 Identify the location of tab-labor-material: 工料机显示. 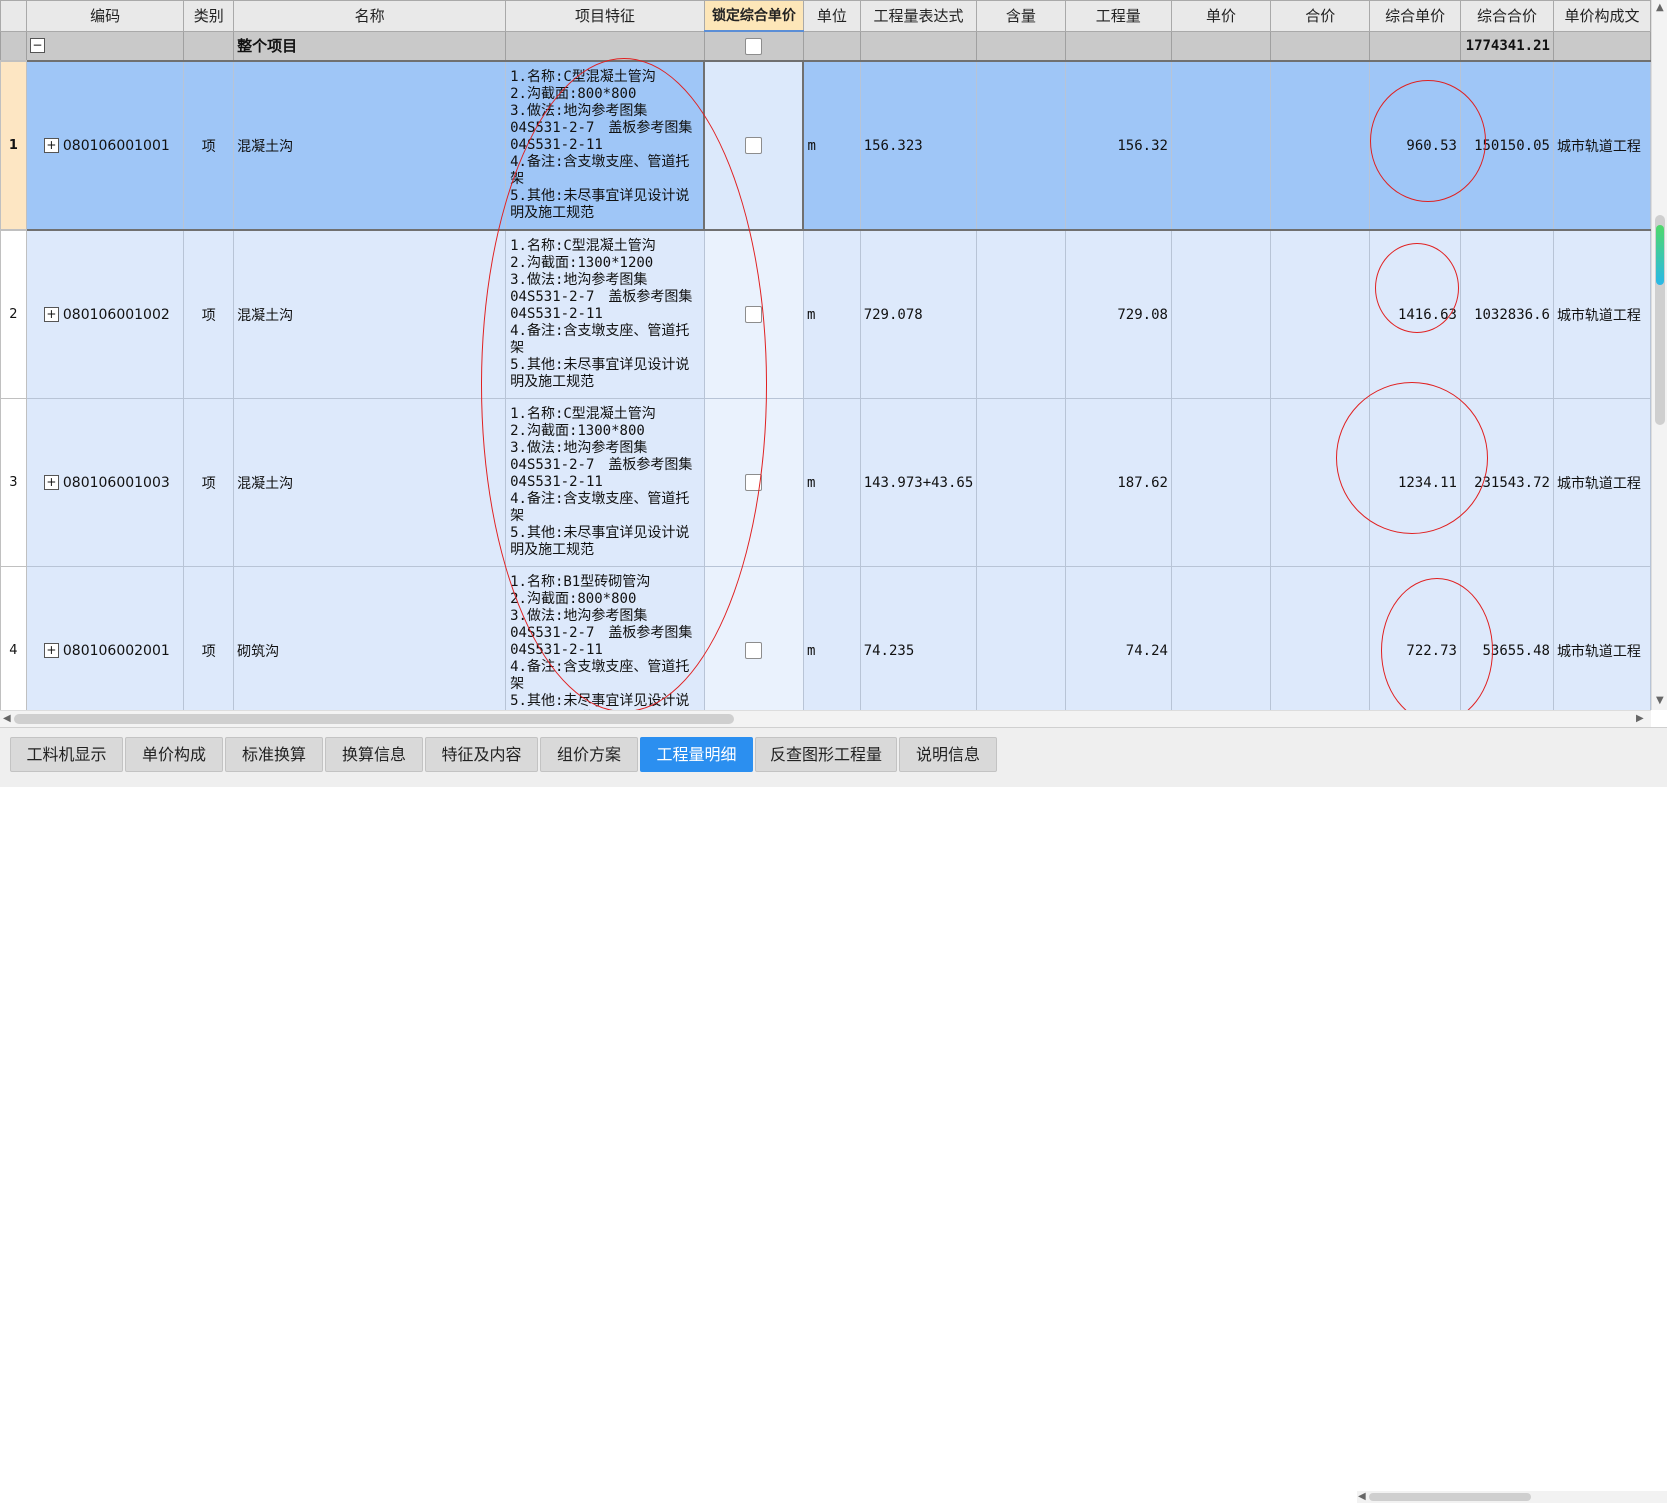
(66, 754).